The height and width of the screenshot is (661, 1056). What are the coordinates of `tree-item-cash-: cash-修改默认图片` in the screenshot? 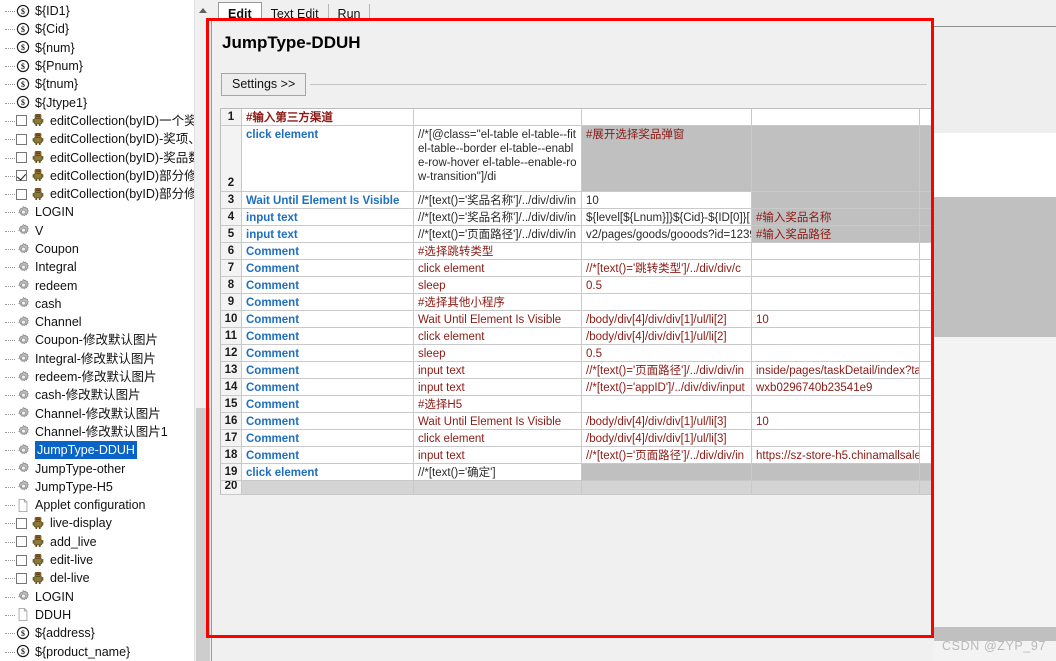 It's located at (105, 395).